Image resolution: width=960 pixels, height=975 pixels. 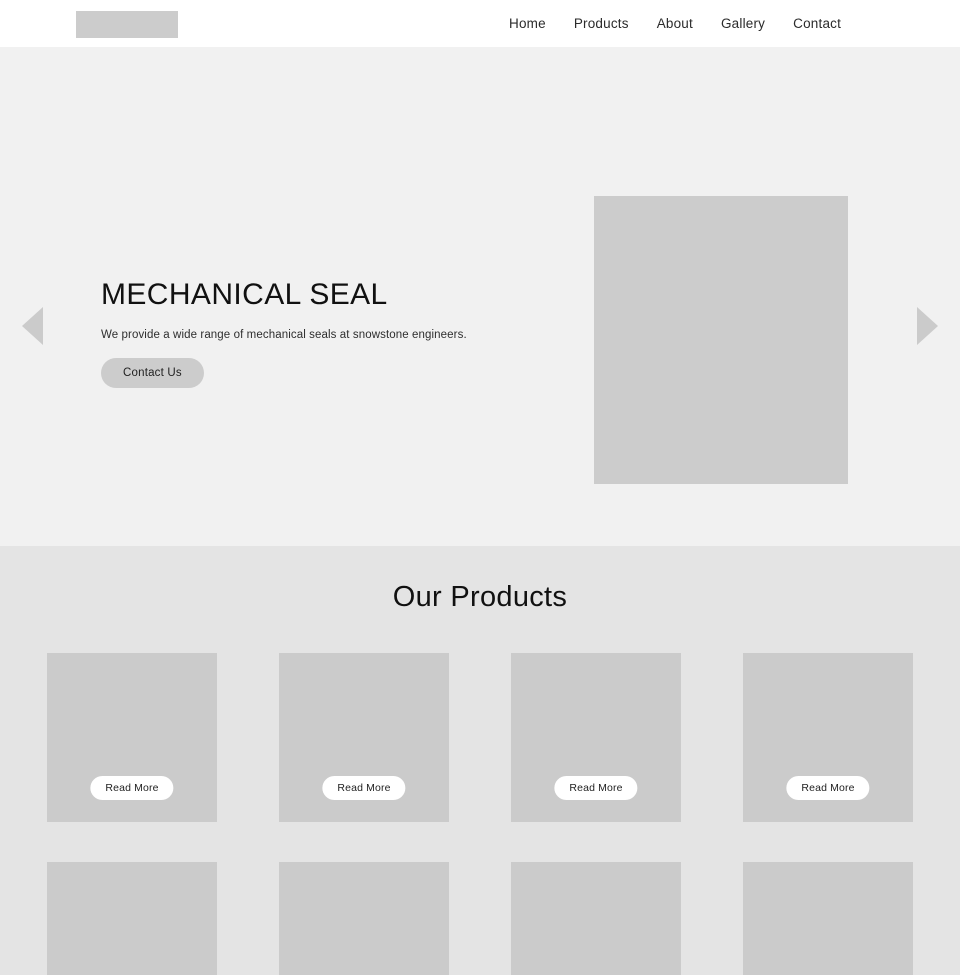 What do you see at coordinates (480, 23) in the screenshot?
I see `site-header: Home Products About Gallery Contact` at bounding box center [480, 23].